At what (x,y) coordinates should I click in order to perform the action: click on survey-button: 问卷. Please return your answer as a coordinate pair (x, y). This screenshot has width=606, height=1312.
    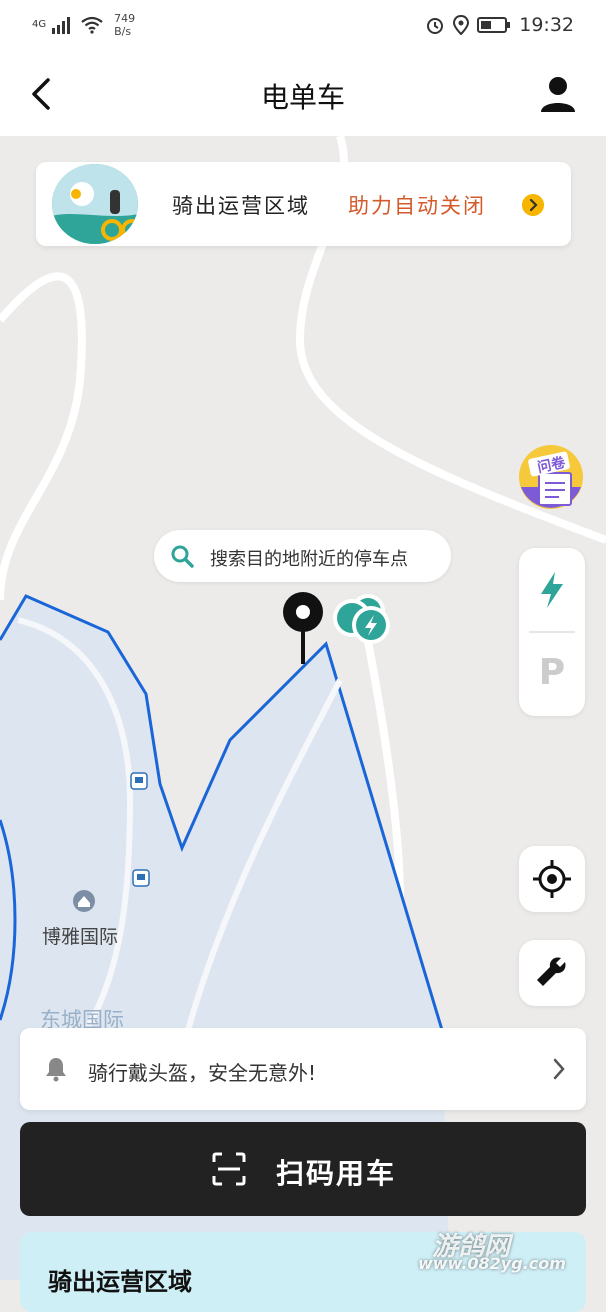
    Looking at the image, I should click on (551, 477).